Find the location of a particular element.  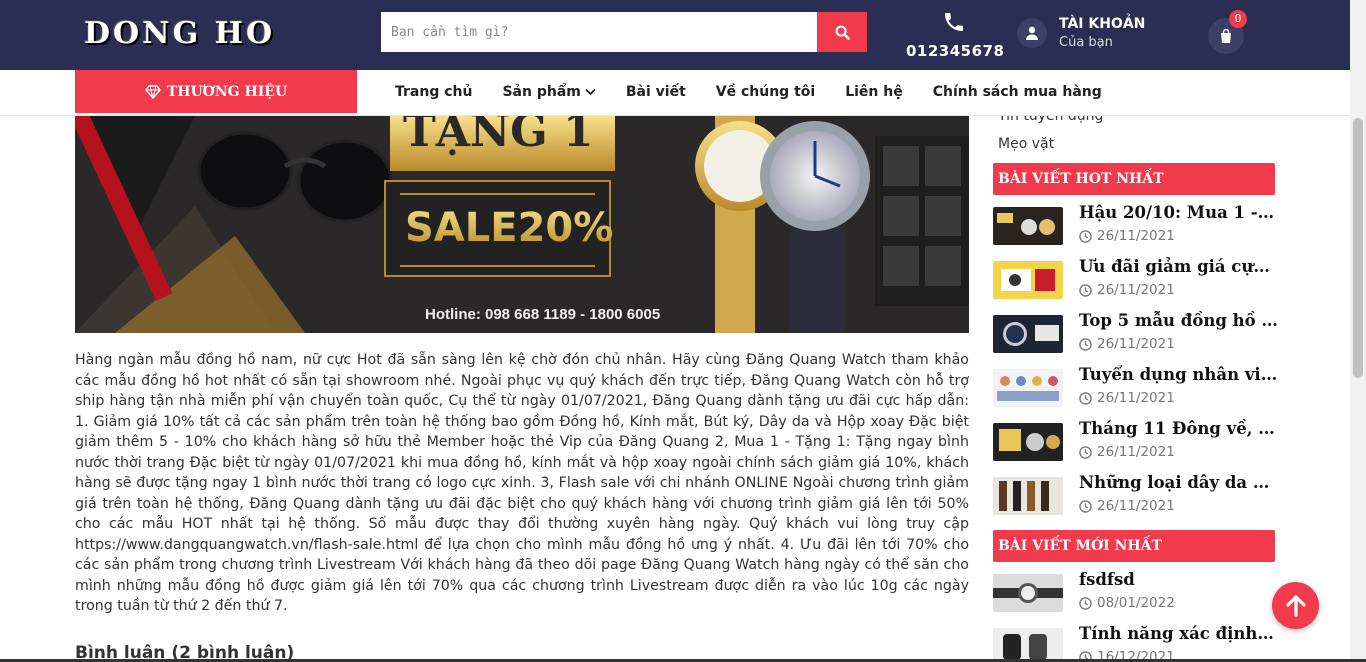

account-title: TÀI KHOẢN is located at coordinates (1102, 24).